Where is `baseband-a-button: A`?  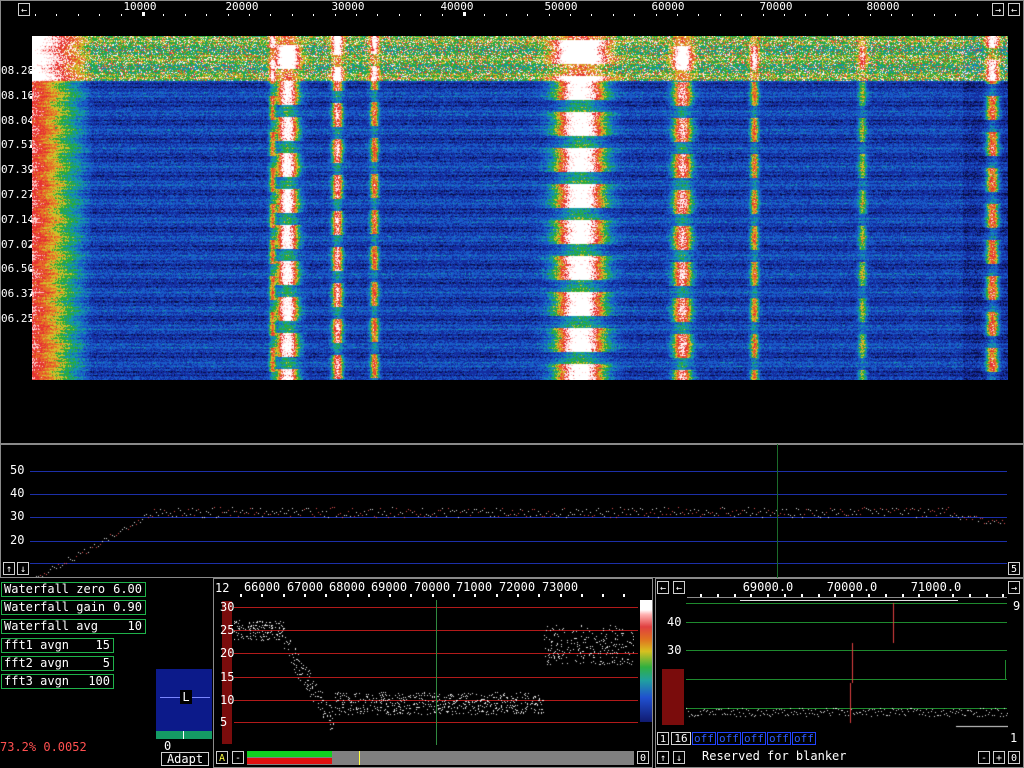 baseband-a-button: A is located at coordinates (222, 757).